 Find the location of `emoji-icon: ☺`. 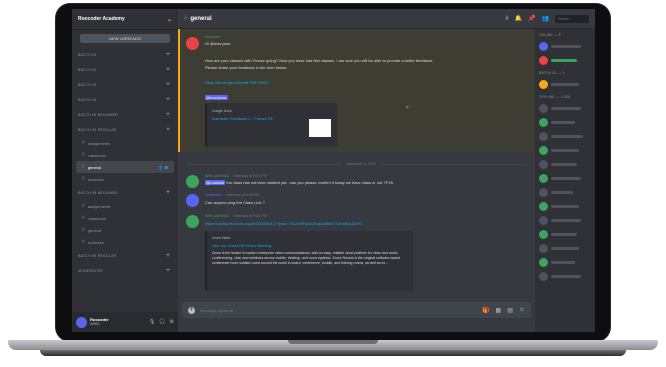

emoji-icon: ☺ is located at coordinates (522, 310).